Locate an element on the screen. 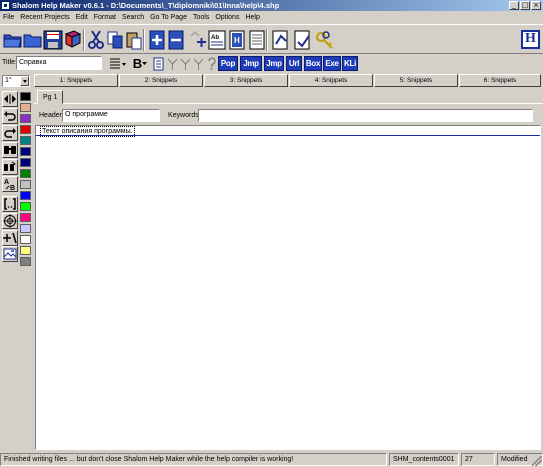  svg-text: H is located at coordinates (237, 40).